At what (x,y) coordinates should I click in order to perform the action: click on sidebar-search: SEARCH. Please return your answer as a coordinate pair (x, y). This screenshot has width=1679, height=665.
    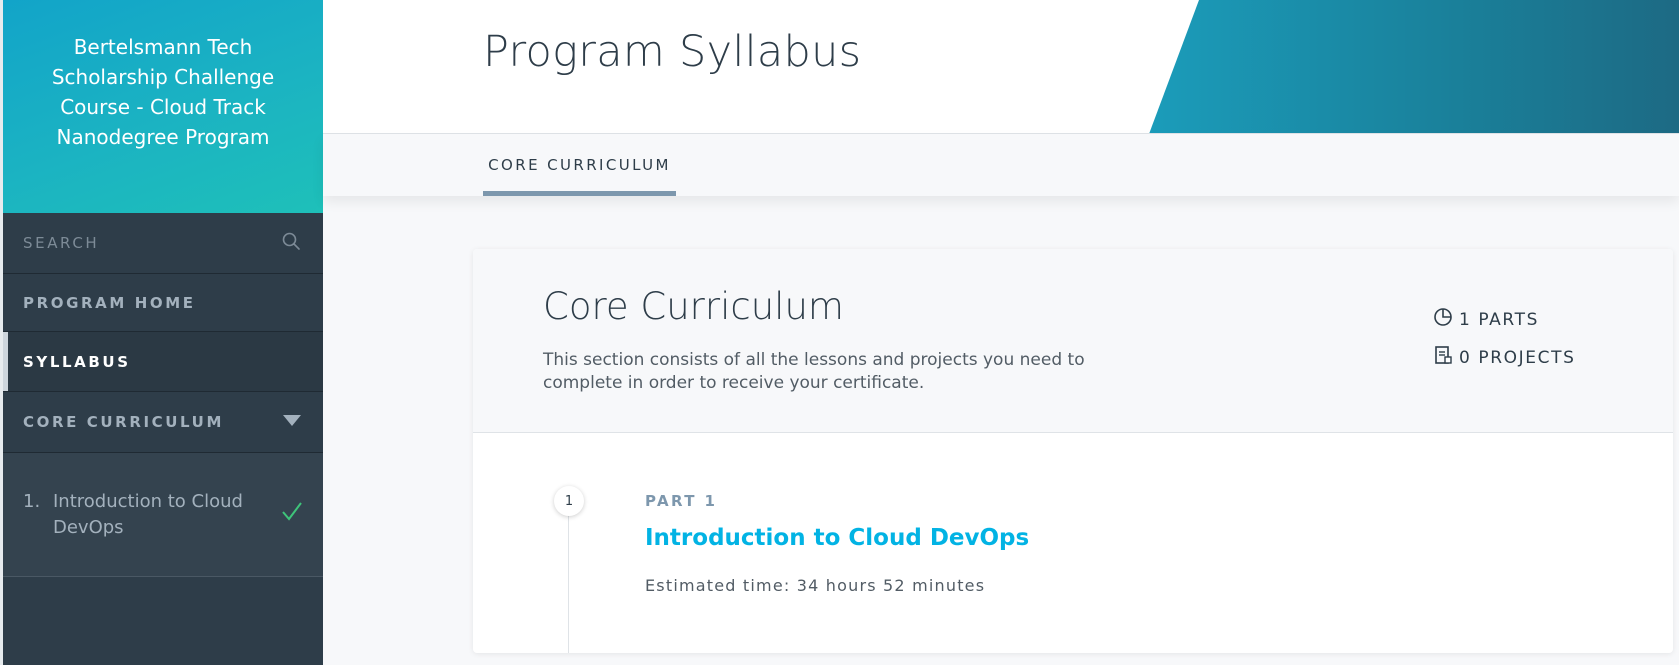
    Looking at the image, I should click on (163, 243).